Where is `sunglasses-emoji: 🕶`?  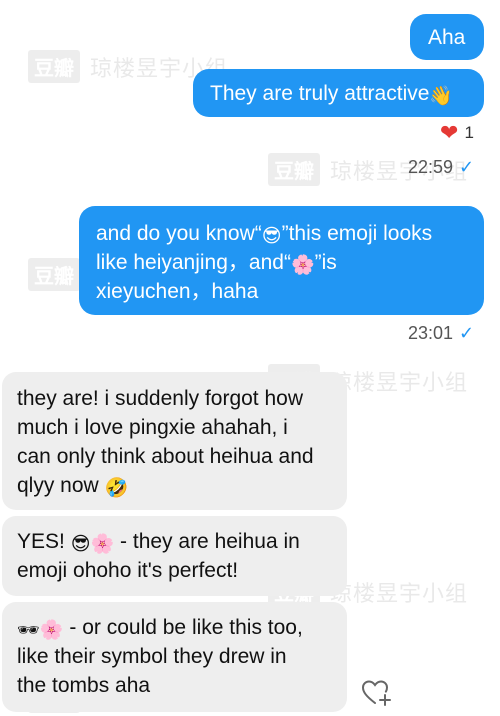 sunglasses-emoji: 🕶 is located at coordinates (28, 630).